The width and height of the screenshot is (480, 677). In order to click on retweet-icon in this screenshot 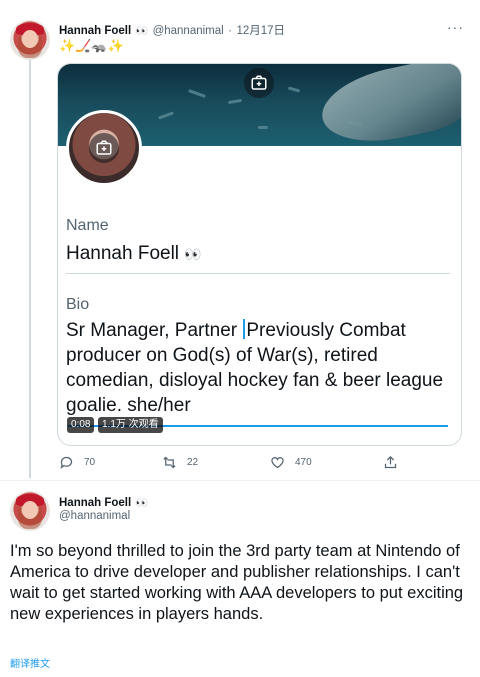, I will do `click(169, 462)`.